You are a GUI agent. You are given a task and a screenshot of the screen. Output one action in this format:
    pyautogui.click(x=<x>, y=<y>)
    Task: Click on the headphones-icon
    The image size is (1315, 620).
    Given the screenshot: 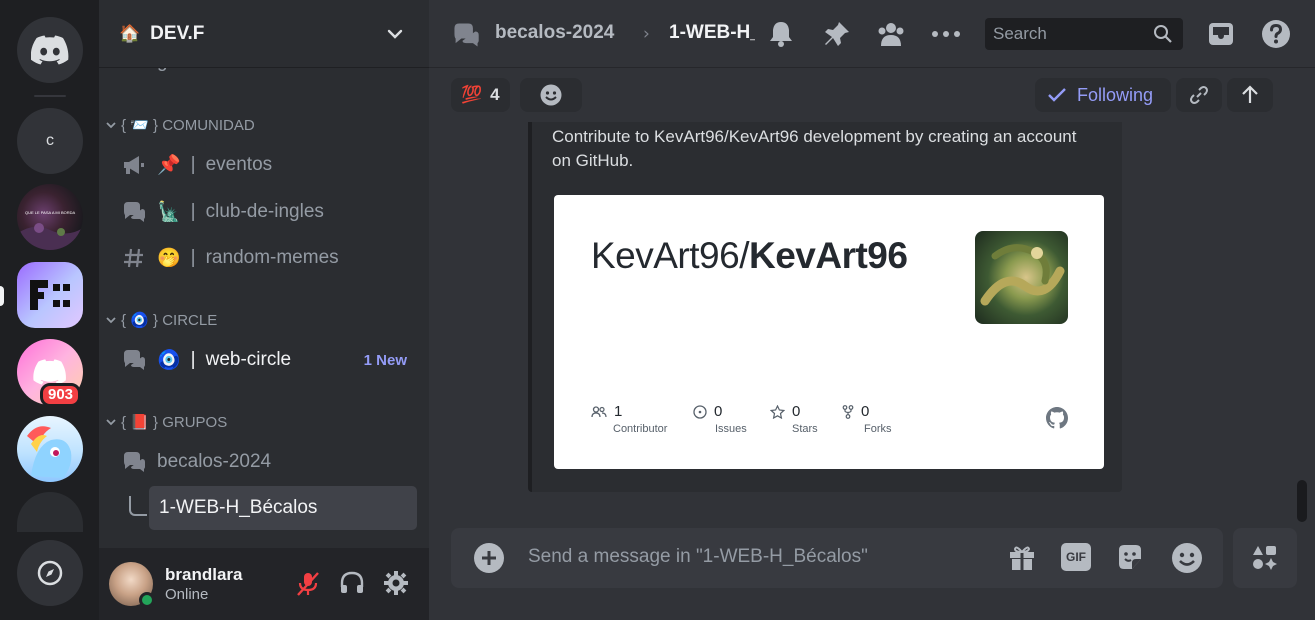 What is the action you would take?
    pyautogui.click(x=352, y=583)
    